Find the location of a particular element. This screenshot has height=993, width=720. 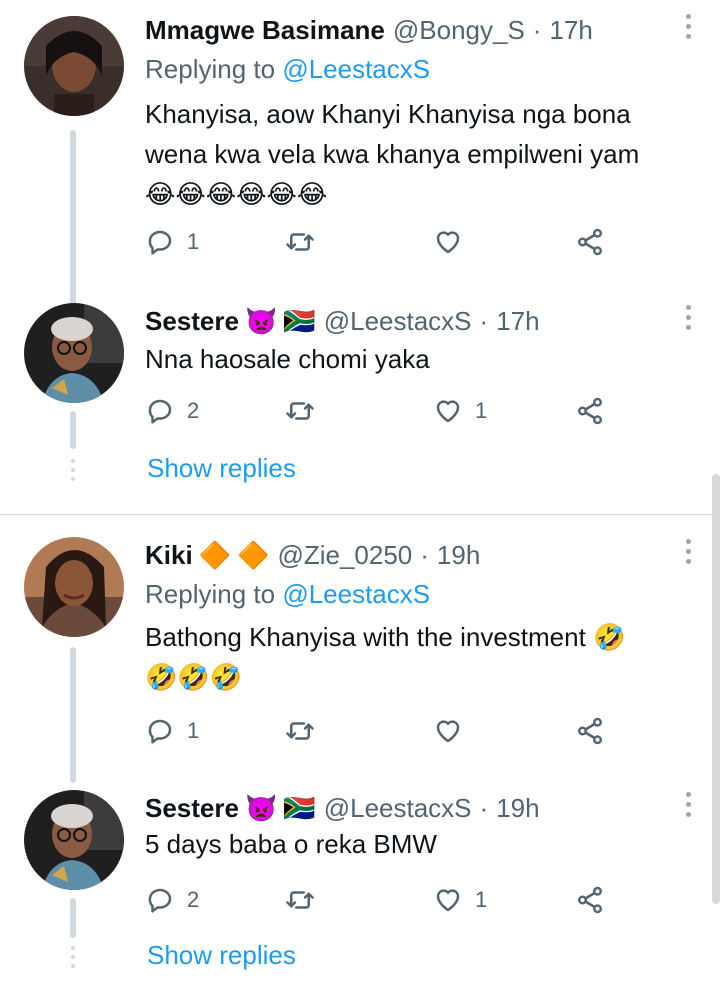

tweet-header: Kiki 🔶 🔶 @Zie_0250 · 19h is located at coordinates (312, 555).